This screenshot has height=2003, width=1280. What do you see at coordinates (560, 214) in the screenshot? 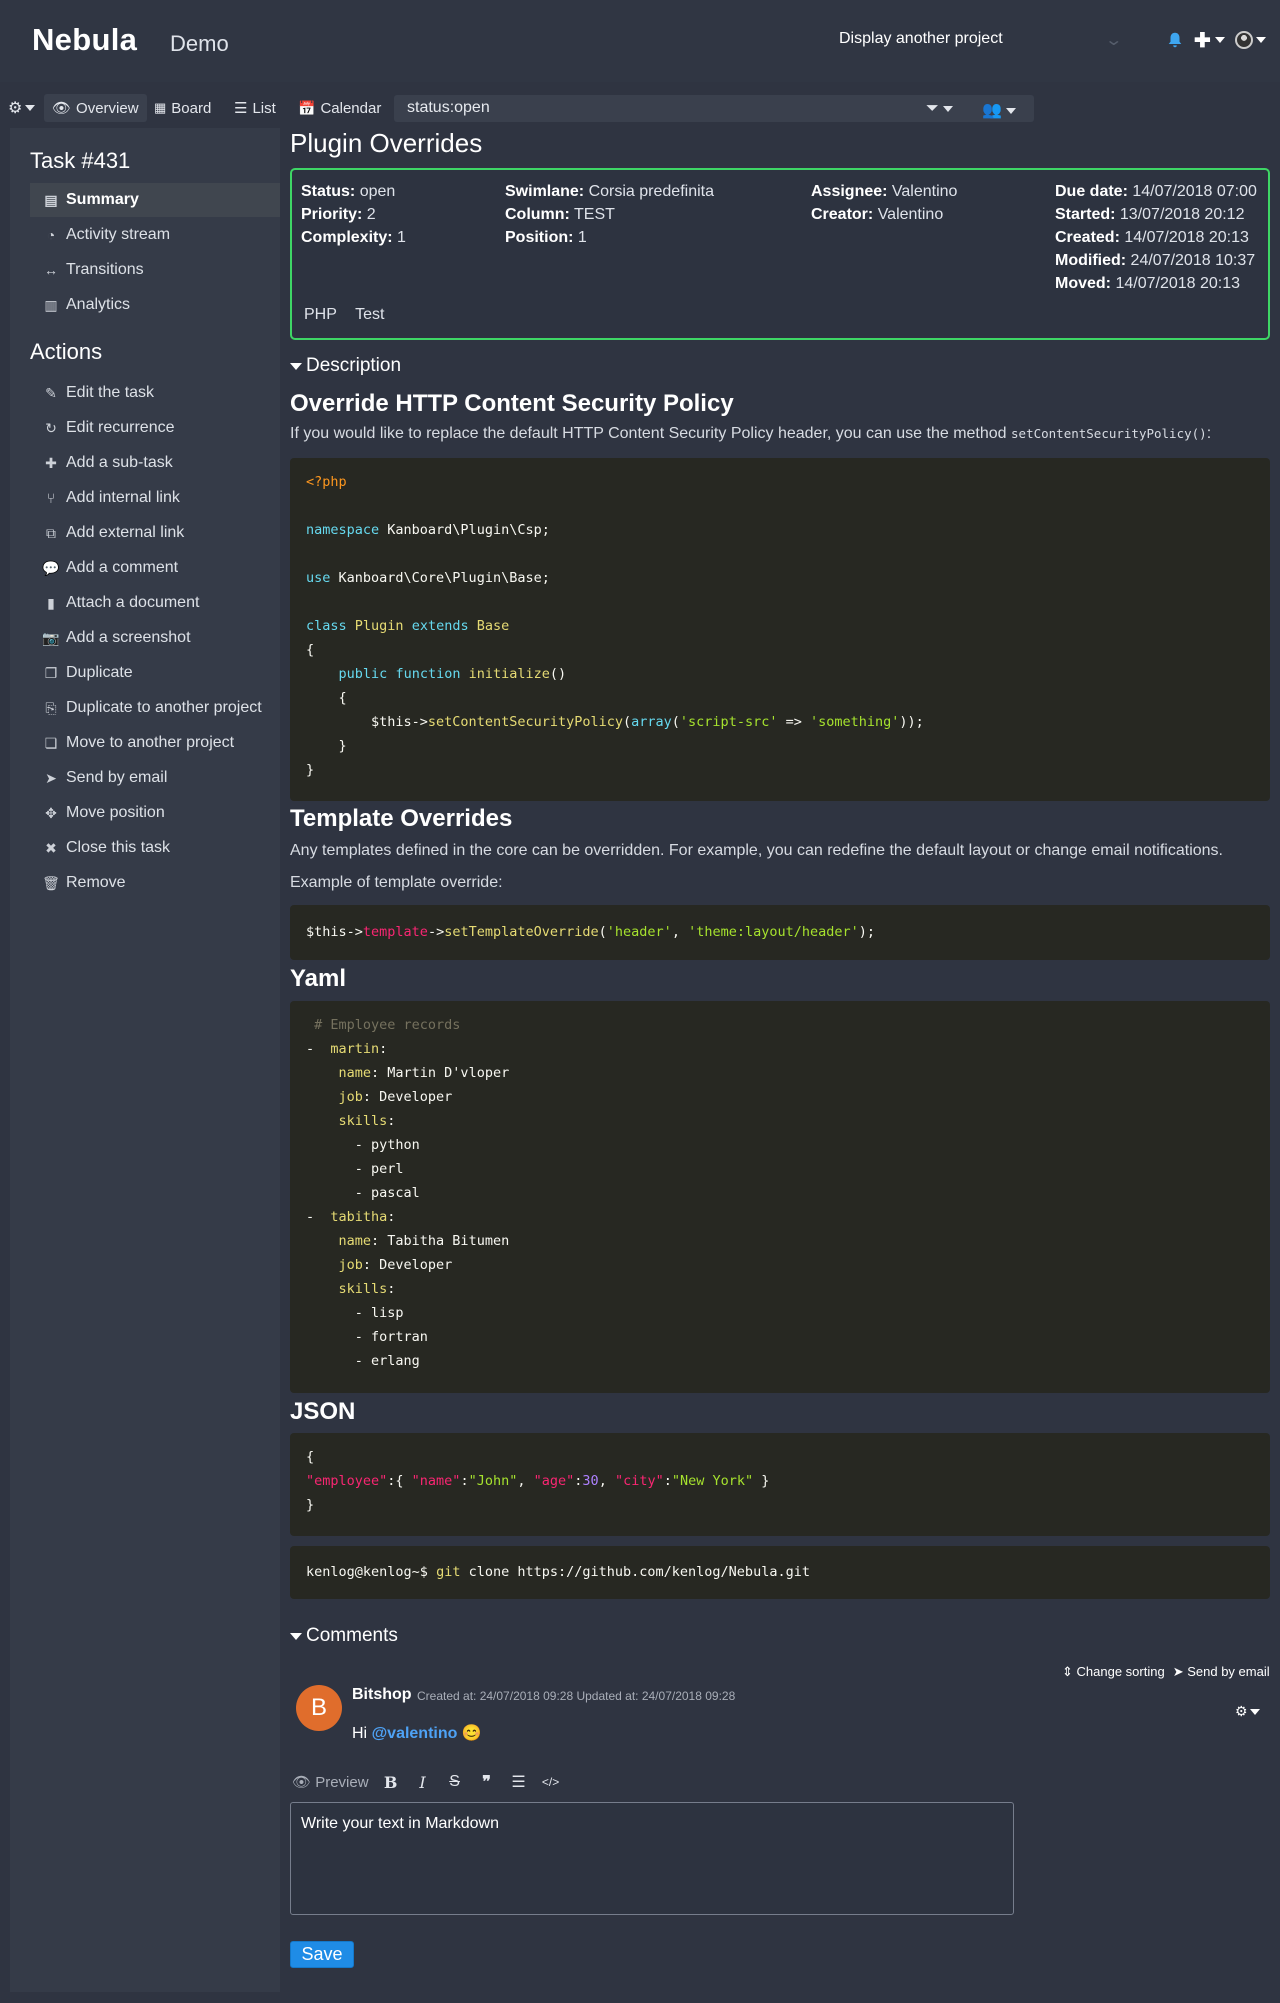
I see `column-field: Column: TEST` at bounding box center [560, 214].